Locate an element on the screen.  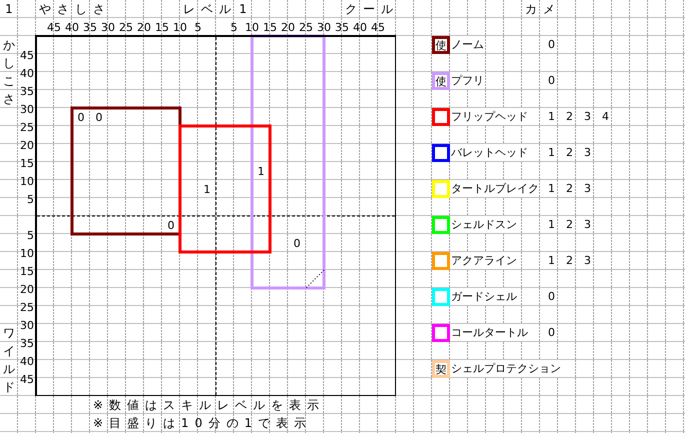
footnote: ※目盛りは10分の1で表示 is located at coordinates (202, 423).